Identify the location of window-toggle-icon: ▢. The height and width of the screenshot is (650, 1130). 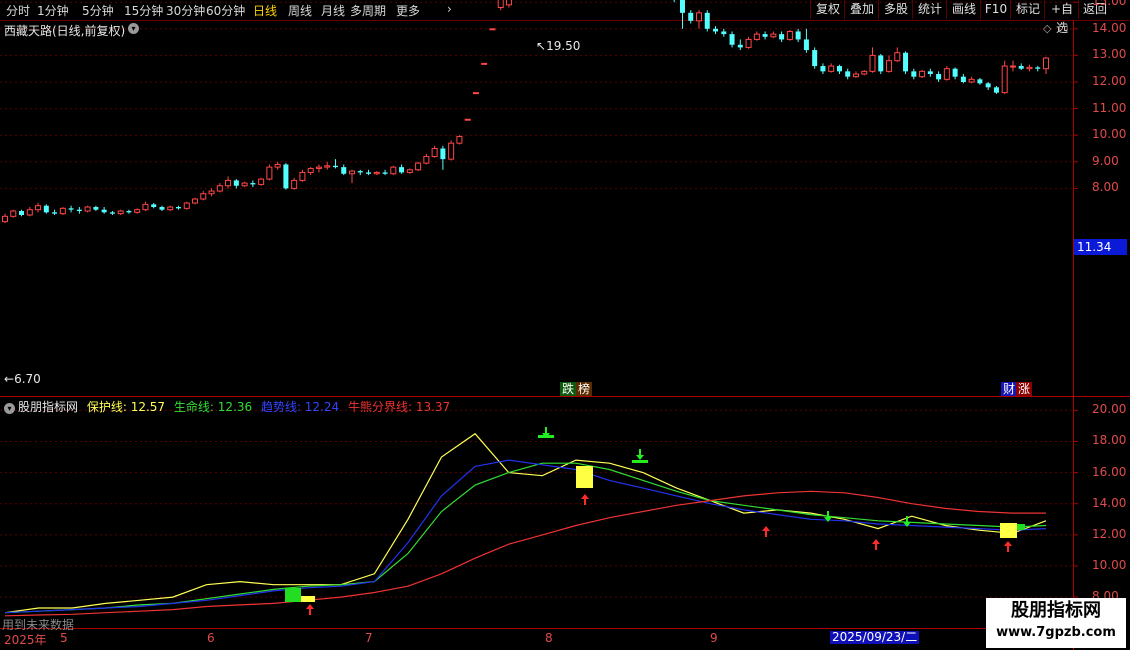
(1063, 27).